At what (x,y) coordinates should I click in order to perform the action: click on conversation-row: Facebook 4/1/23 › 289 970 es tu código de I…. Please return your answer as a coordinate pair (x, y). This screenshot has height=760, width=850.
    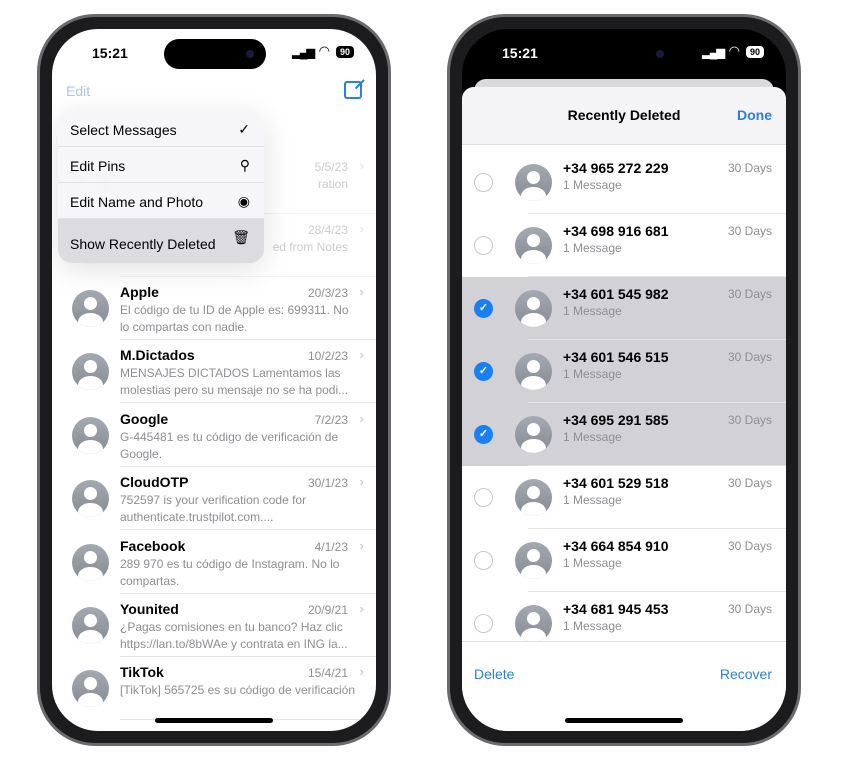
    Looking at the image, I should click on (214, 562).